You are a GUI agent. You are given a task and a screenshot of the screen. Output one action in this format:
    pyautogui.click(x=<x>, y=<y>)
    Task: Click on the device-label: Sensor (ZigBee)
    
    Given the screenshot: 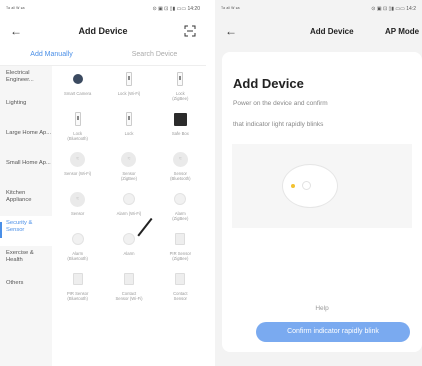 What is the action you would take?
    pyautogui.click(x=129, y=176)
    